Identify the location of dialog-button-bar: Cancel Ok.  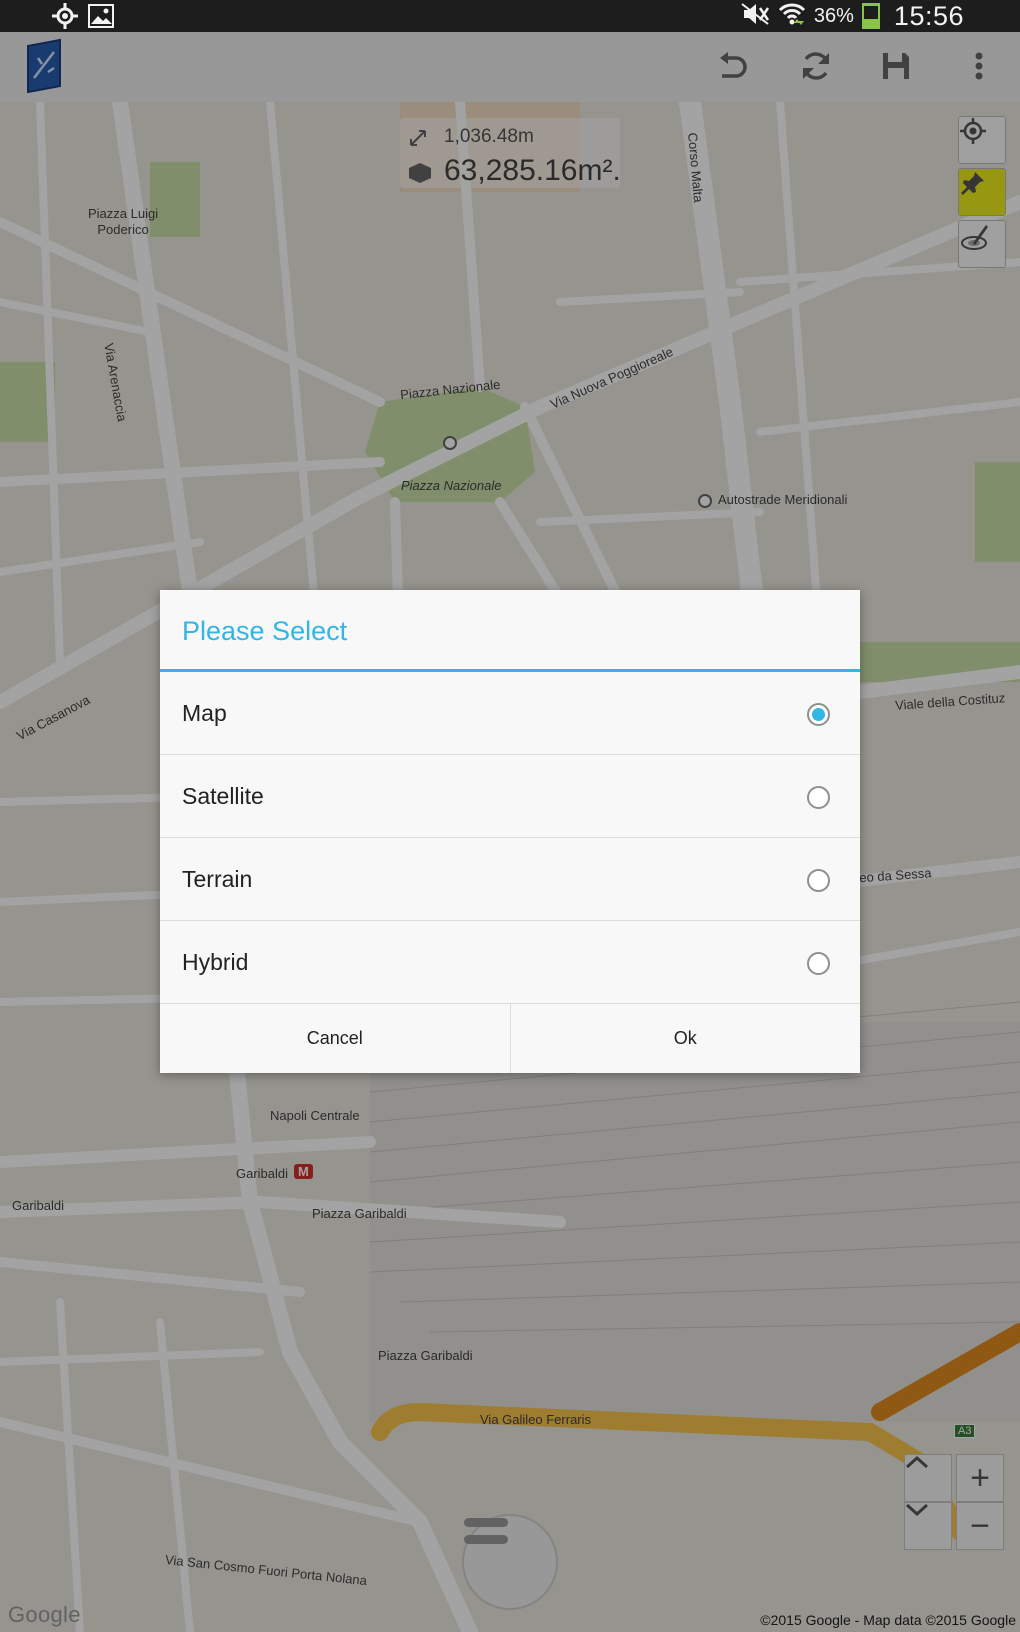
(510, 1038).